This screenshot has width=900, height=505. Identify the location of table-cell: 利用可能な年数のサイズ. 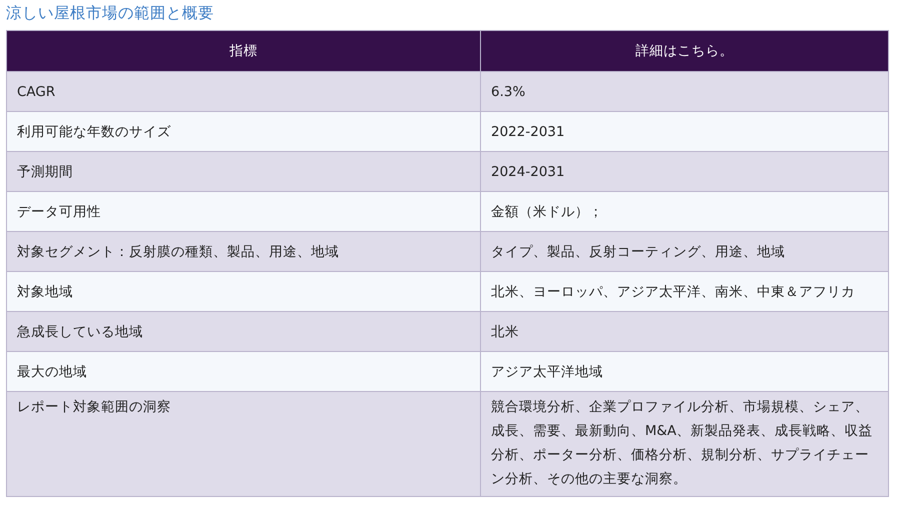
(243, 132).